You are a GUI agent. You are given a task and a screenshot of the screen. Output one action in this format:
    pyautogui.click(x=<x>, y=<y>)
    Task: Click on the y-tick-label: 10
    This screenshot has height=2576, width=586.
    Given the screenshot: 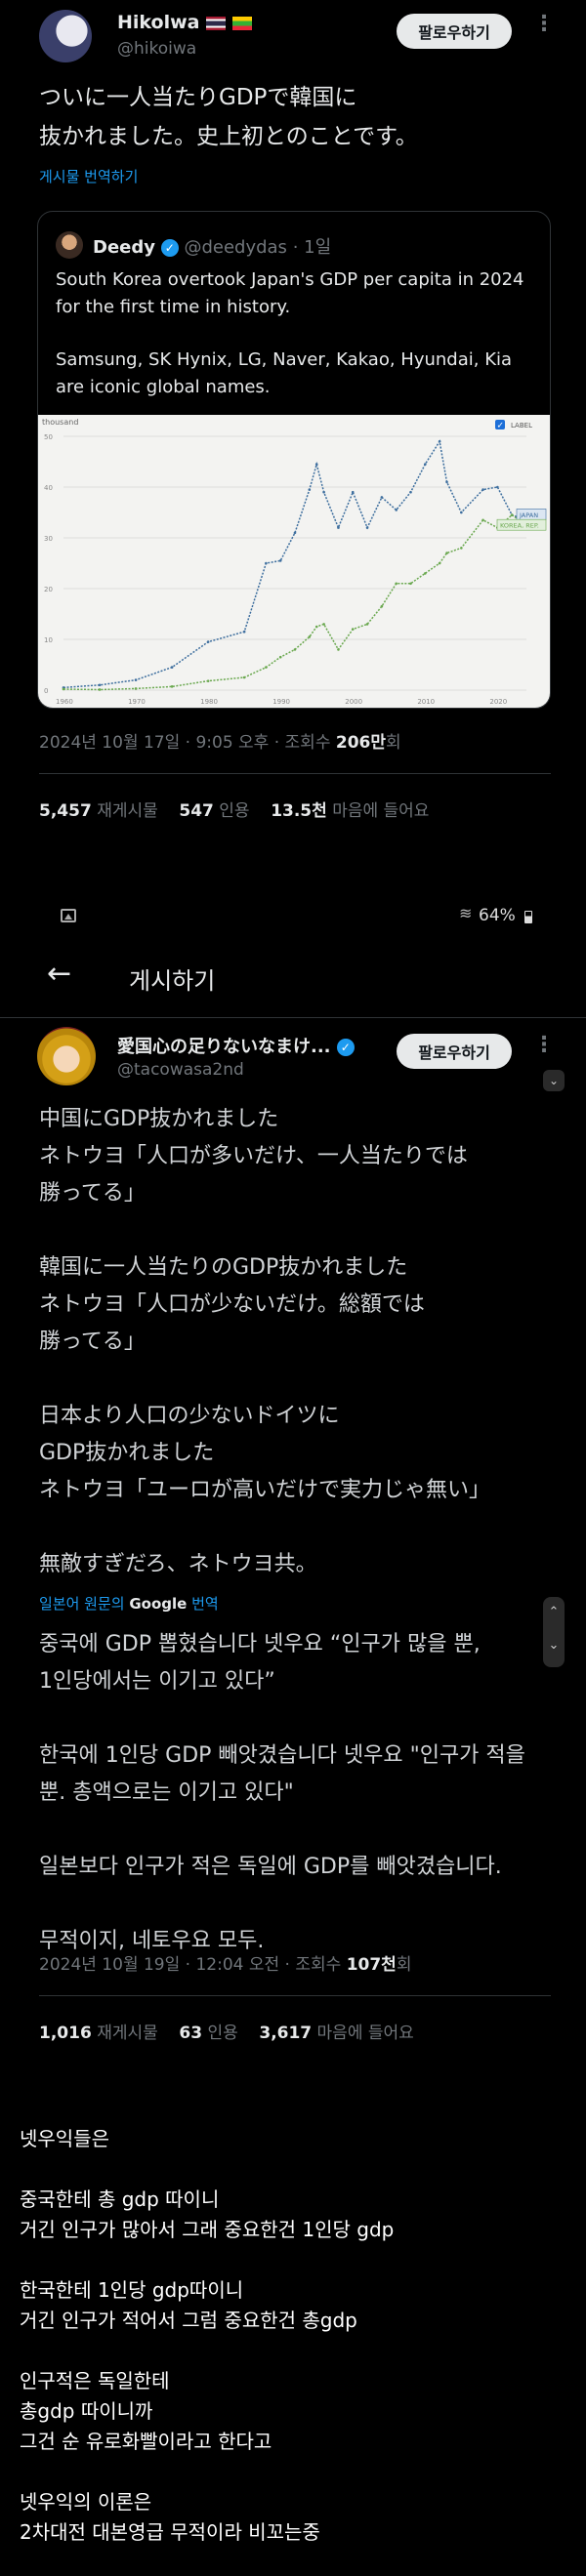 What is the action you would take?
    pyautogui.click(x=48, y=640)
    